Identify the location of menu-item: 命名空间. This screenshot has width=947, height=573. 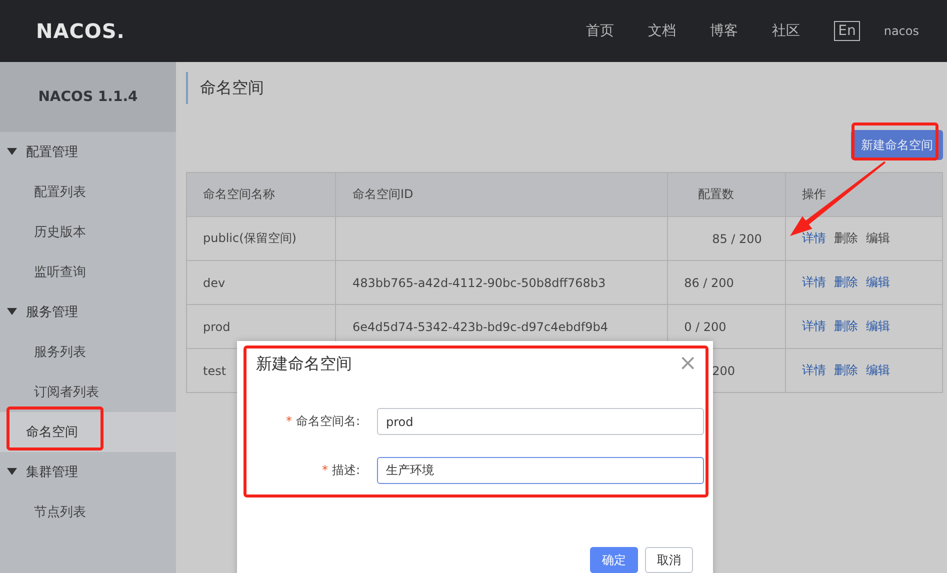
(88, 432).